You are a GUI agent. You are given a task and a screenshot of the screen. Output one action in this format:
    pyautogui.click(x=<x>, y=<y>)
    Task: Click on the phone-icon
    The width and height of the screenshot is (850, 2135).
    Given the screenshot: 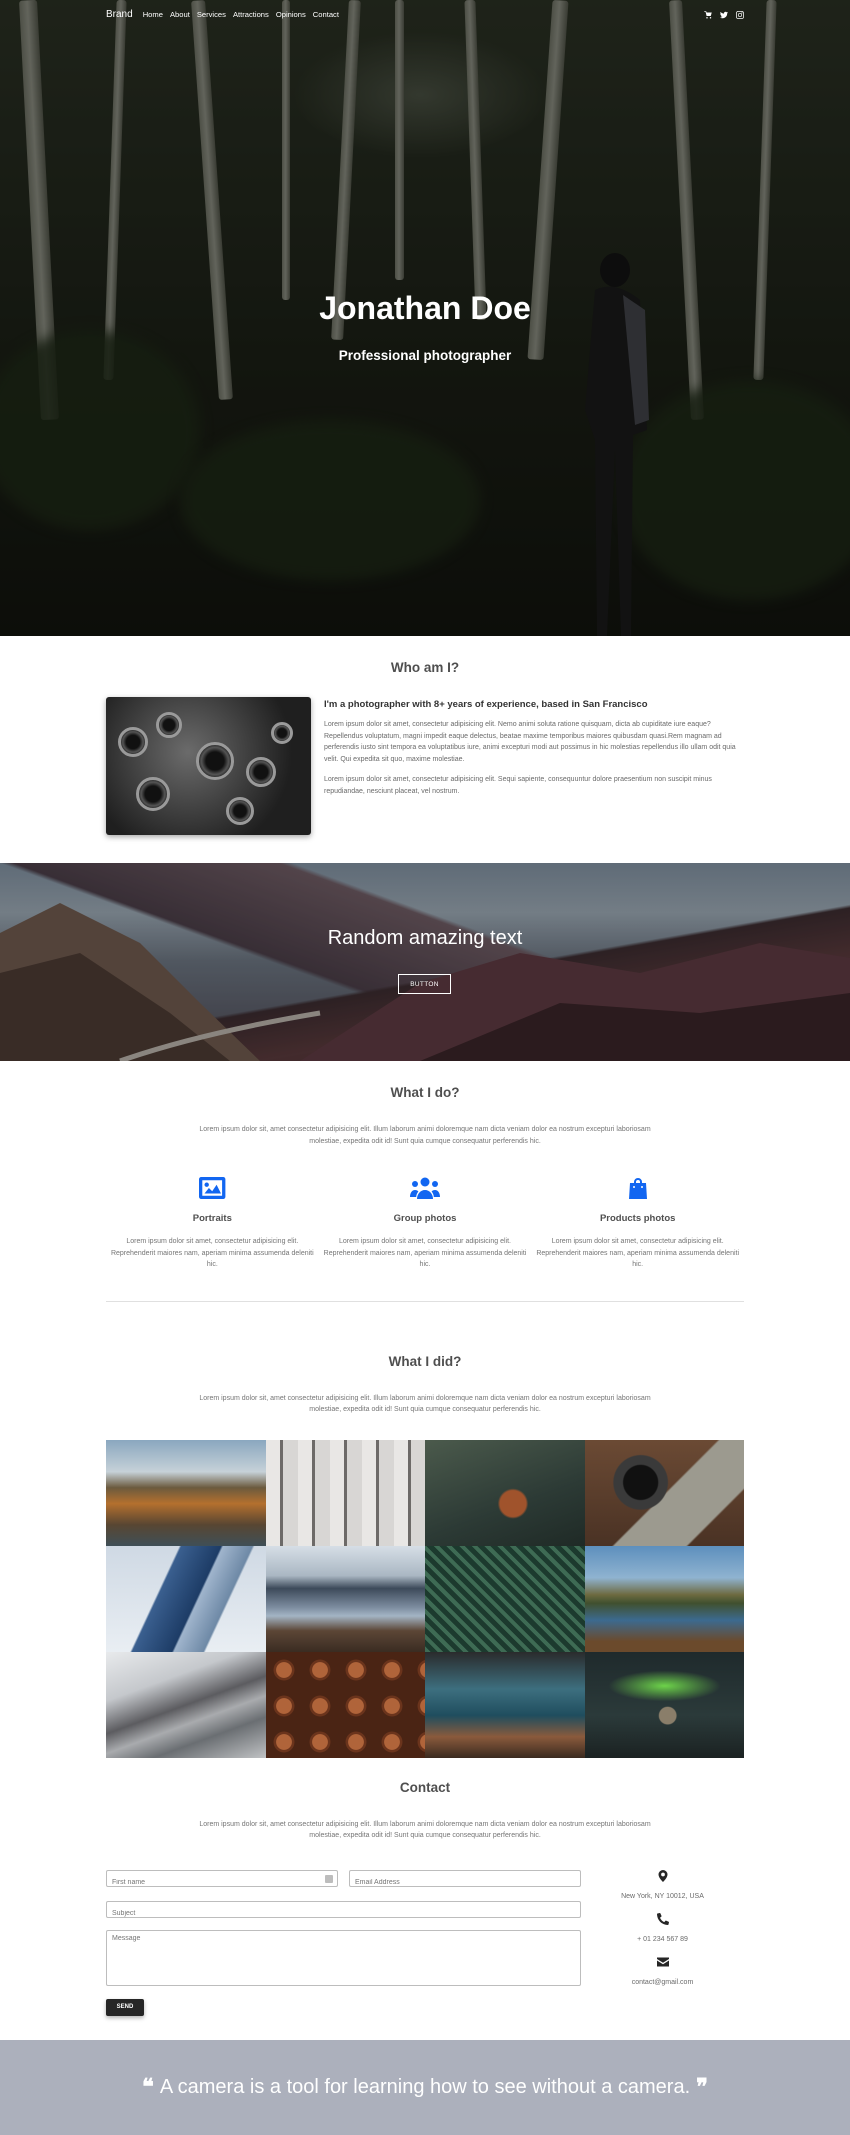 What is the action you would take?
    pyautogui.click(x=662, y=1918)
    